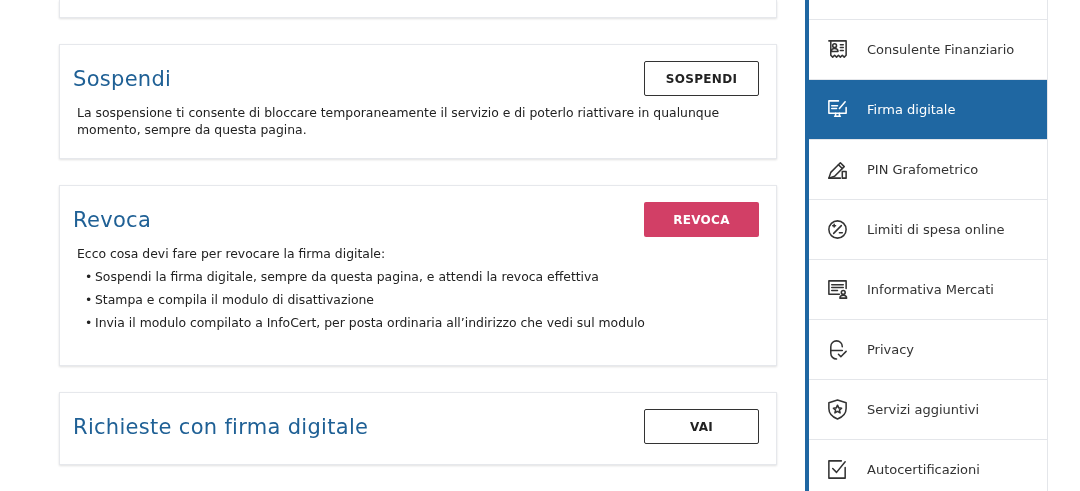  I want to click on percent-icon, so click(837, 229).